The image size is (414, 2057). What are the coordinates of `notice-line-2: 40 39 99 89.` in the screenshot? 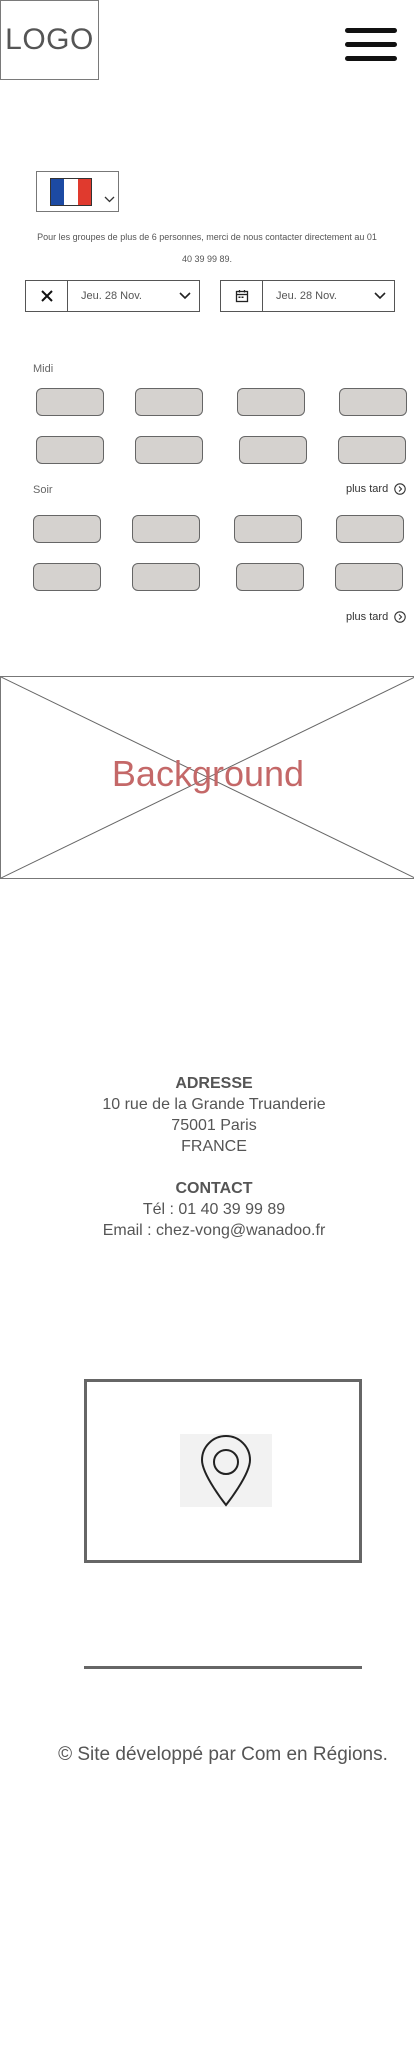 It's located at (207, 259).